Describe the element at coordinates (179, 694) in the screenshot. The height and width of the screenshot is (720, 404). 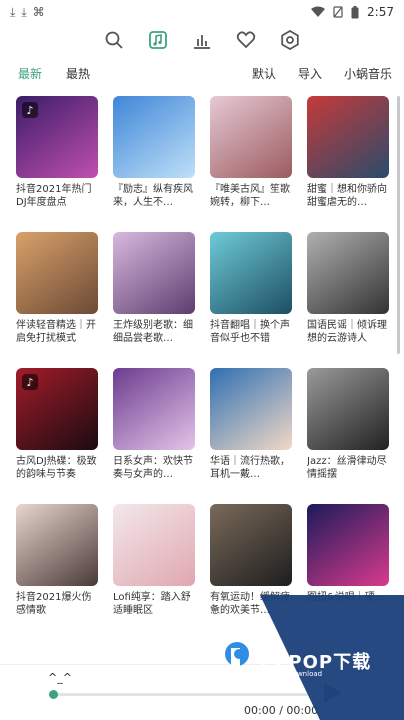
I see `progress-bar` at that location.